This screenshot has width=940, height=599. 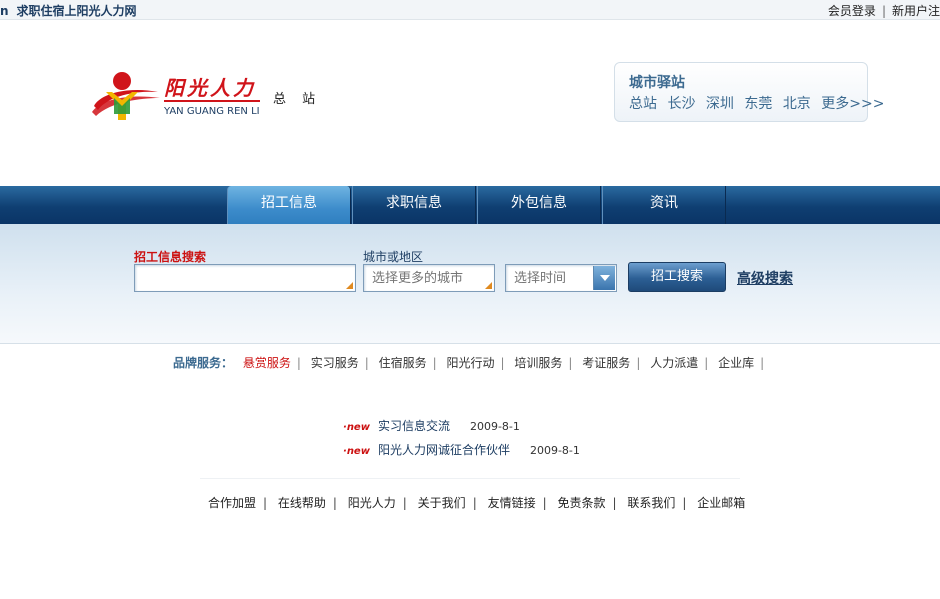 I want to click on city-links: 总站 长沙 深圳 东莞 北京 更多>>>, so click(x=759, y=103).